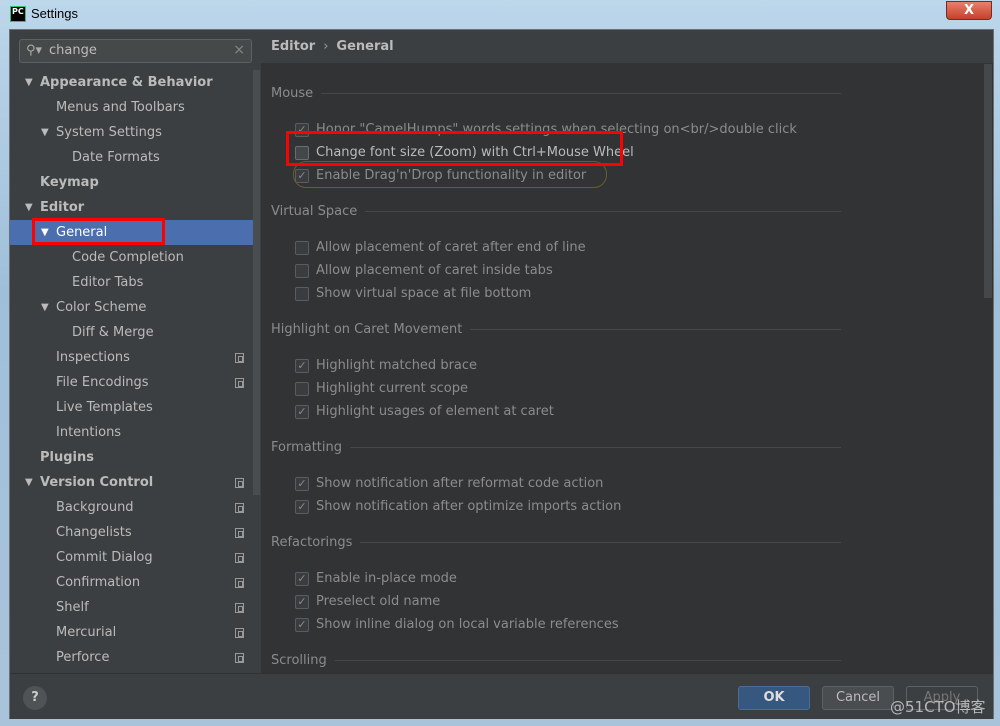 The image size is (1000, 726). What do you see at coordinates (97, 482) in the screenshot?
I see `sidebar-item-label: Version Control` at bounding box center [97, 482].